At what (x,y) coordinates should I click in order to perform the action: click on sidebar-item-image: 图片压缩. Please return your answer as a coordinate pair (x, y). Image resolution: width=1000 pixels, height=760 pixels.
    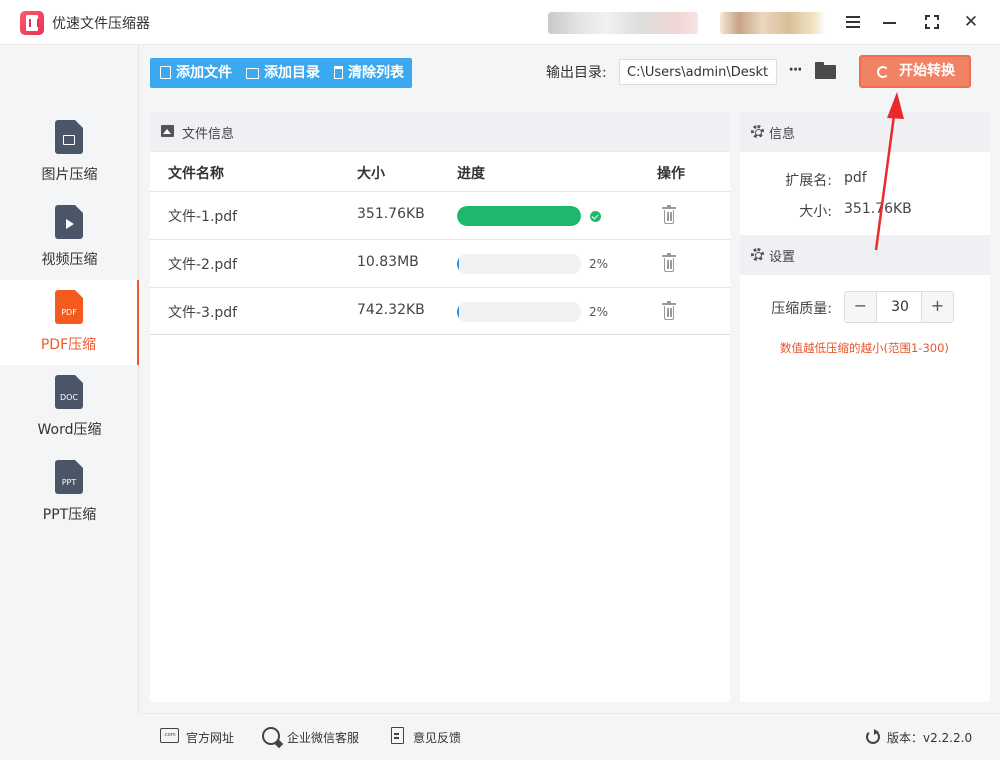
    Looking at the image, I should click on (69, 152).